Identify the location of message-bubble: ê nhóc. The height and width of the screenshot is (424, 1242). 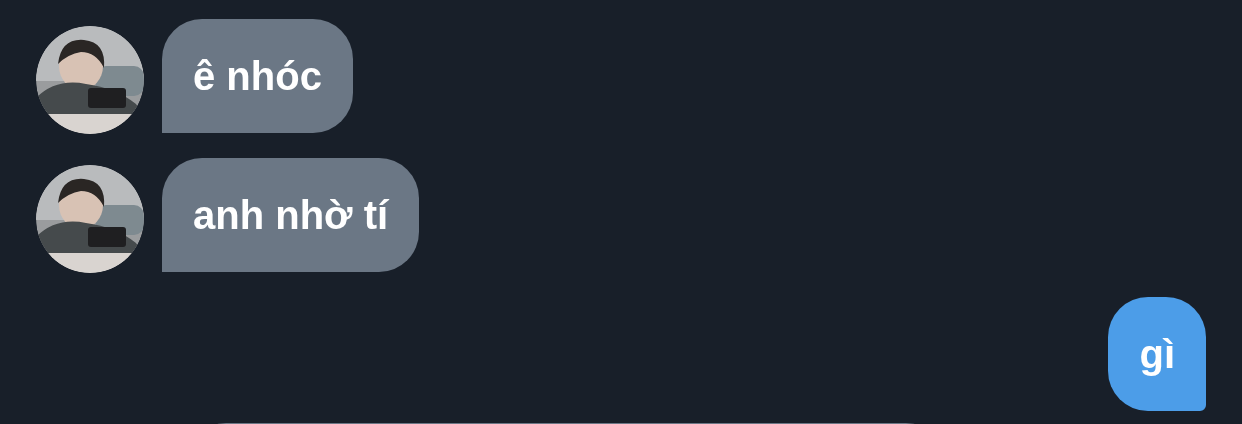
(257, 76).